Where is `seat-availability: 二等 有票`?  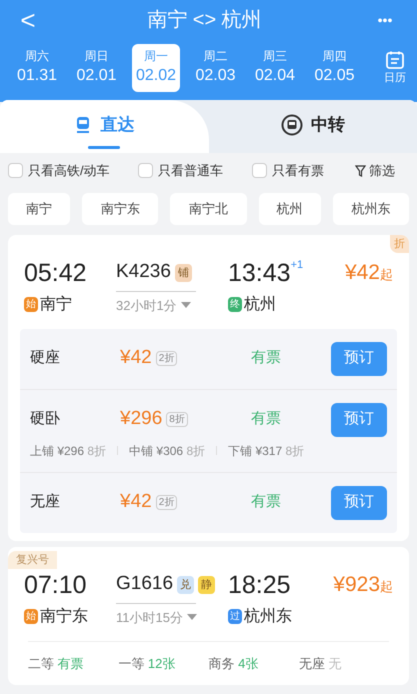
seat-availability: 二等 有票 is located at coordinates (56, 663).